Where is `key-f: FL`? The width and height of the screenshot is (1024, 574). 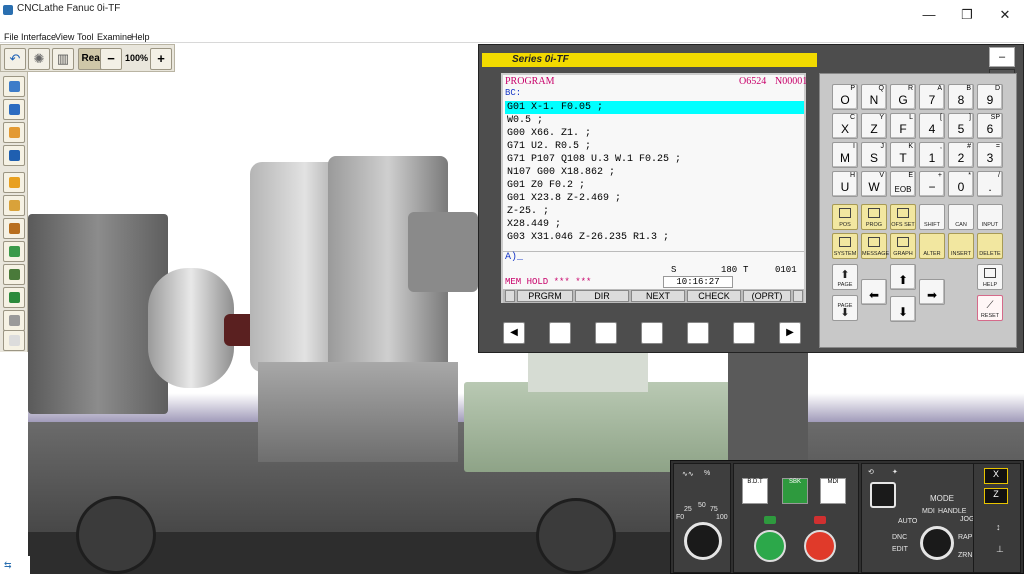
key-f: FL is located at coordinates (903, 126).